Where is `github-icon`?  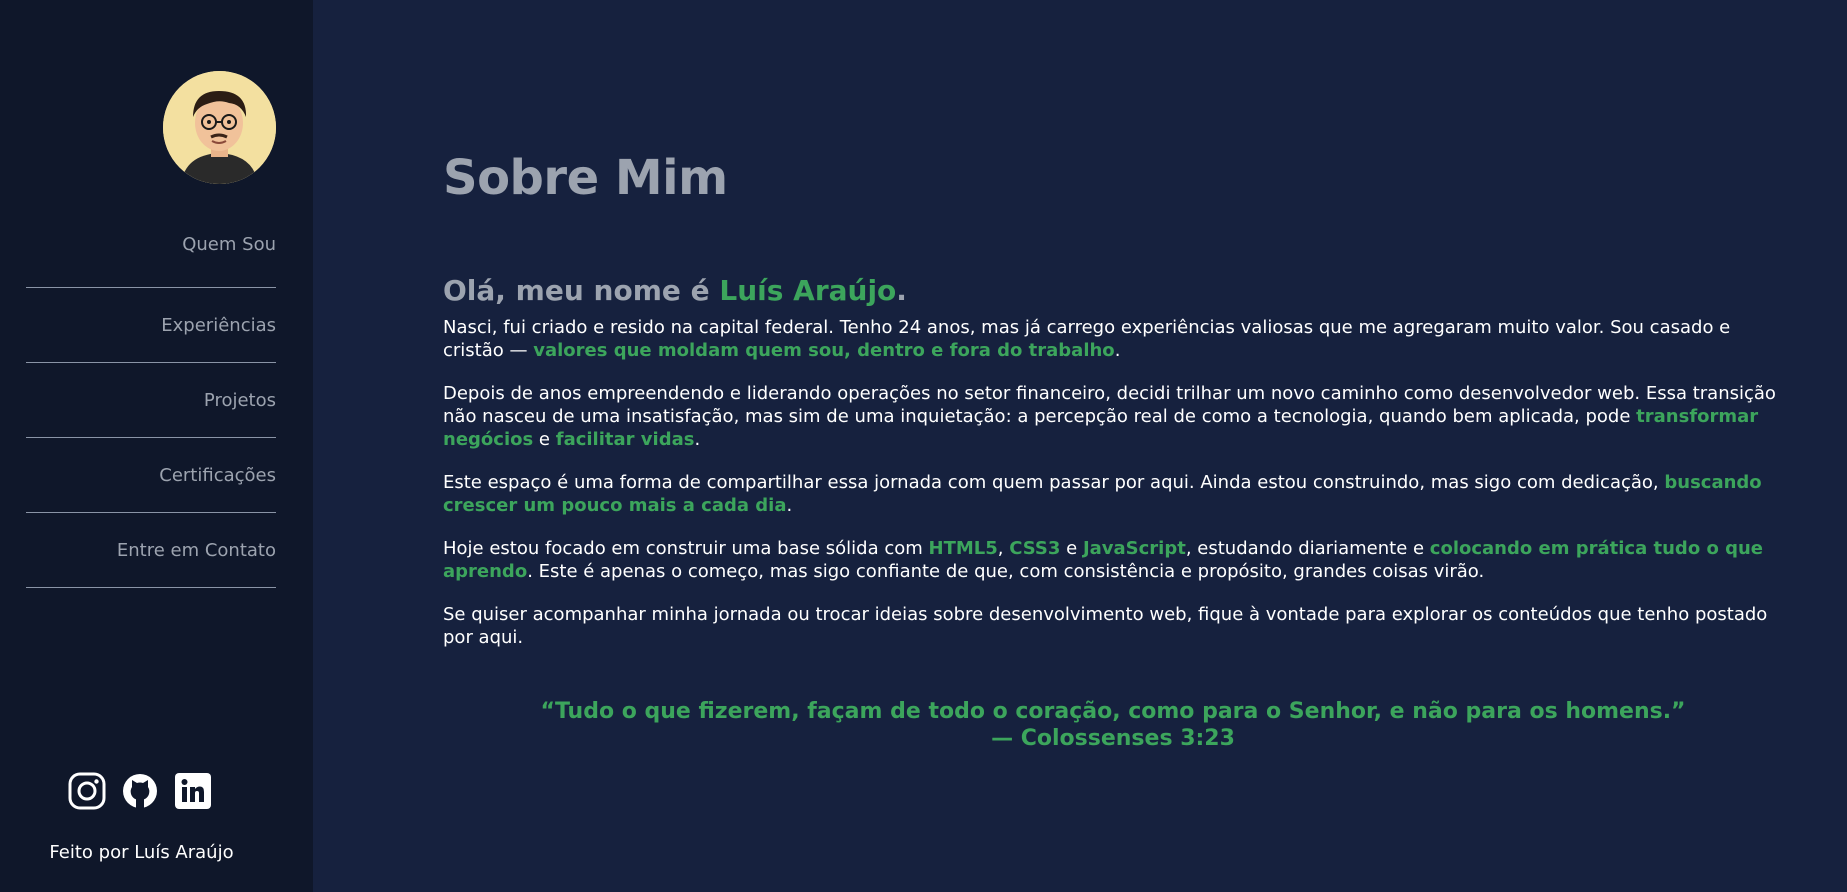
github-icon is located at coordinates (140, 791).